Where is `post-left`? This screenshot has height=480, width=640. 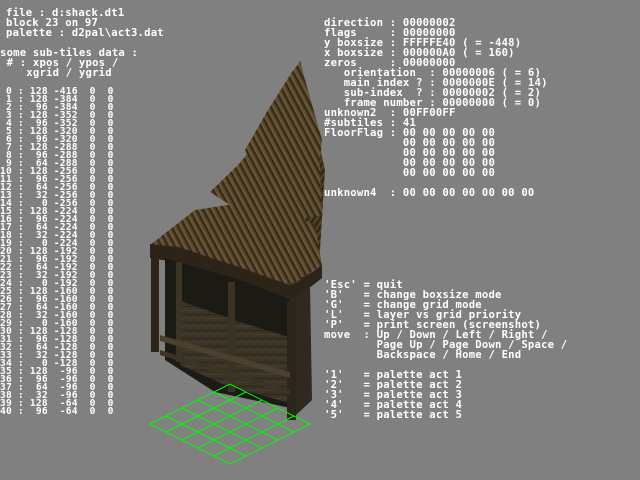
post-left is located at coordinates (155, 304).